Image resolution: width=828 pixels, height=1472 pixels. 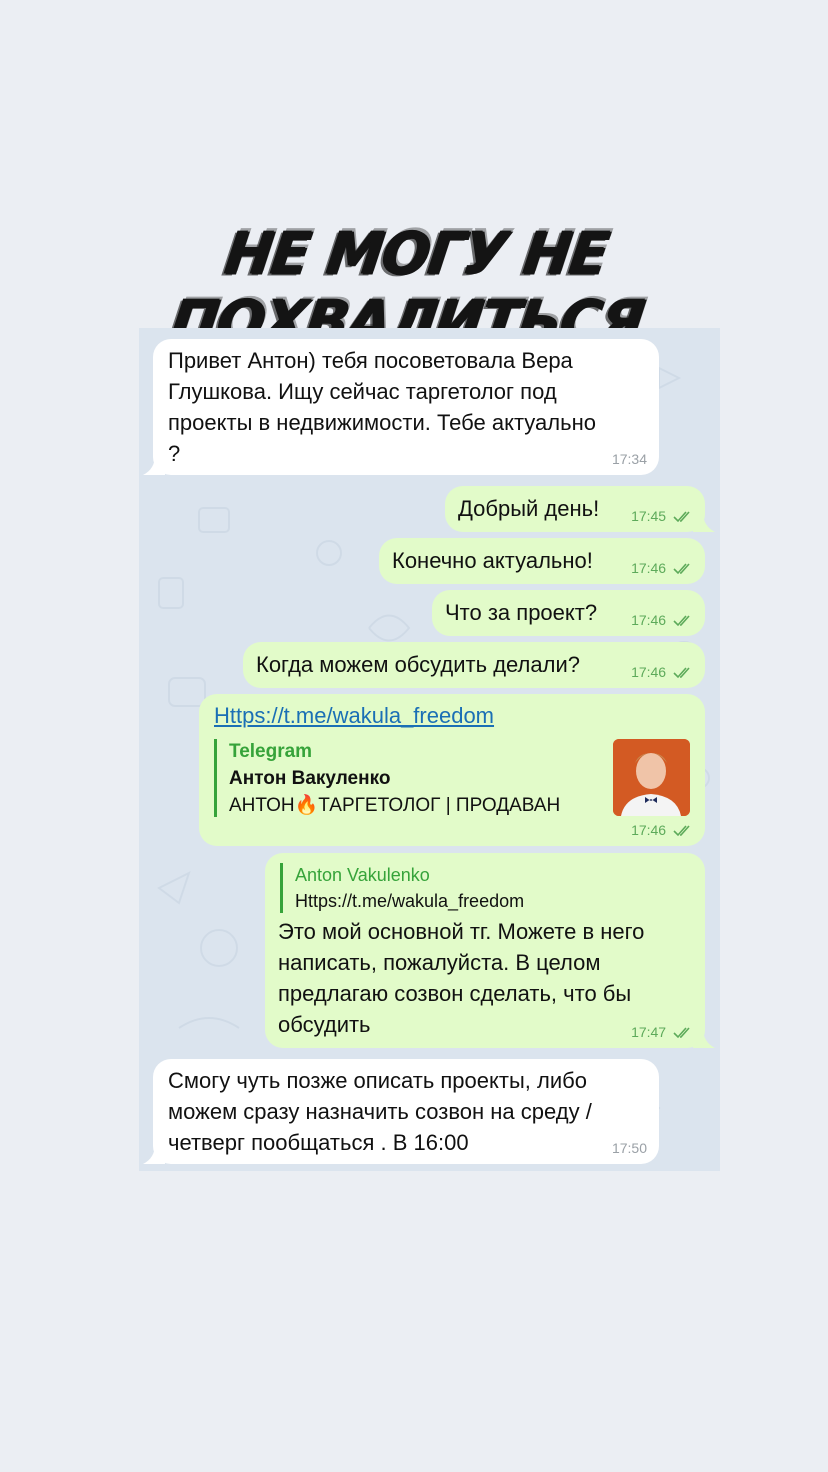 I want to click on message-line: Смогу чуть позже описать проекты, либо, so click(x=377, y=1080).